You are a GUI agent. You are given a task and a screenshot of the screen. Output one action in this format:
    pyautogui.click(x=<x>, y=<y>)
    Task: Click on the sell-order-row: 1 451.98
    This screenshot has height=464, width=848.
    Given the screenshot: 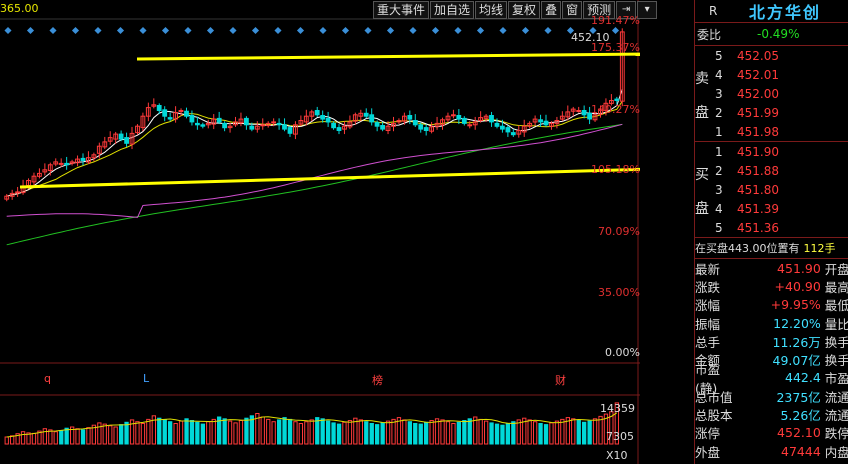 What is the action you would take?
    pyautogui.click(x=771, y=131)
    